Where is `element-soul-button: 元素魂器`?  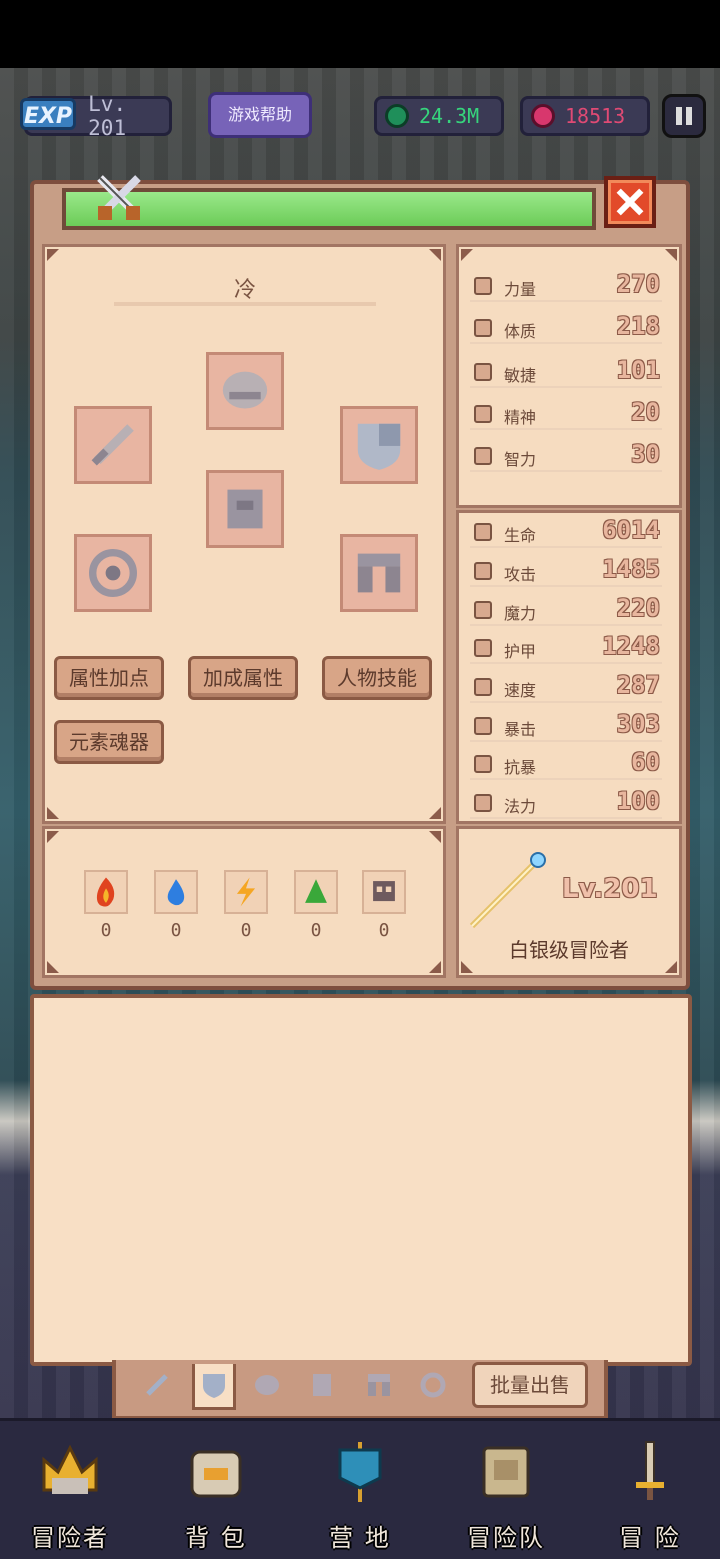 element-soul-button: 元素魂器 is located at coordinates (109, 742).